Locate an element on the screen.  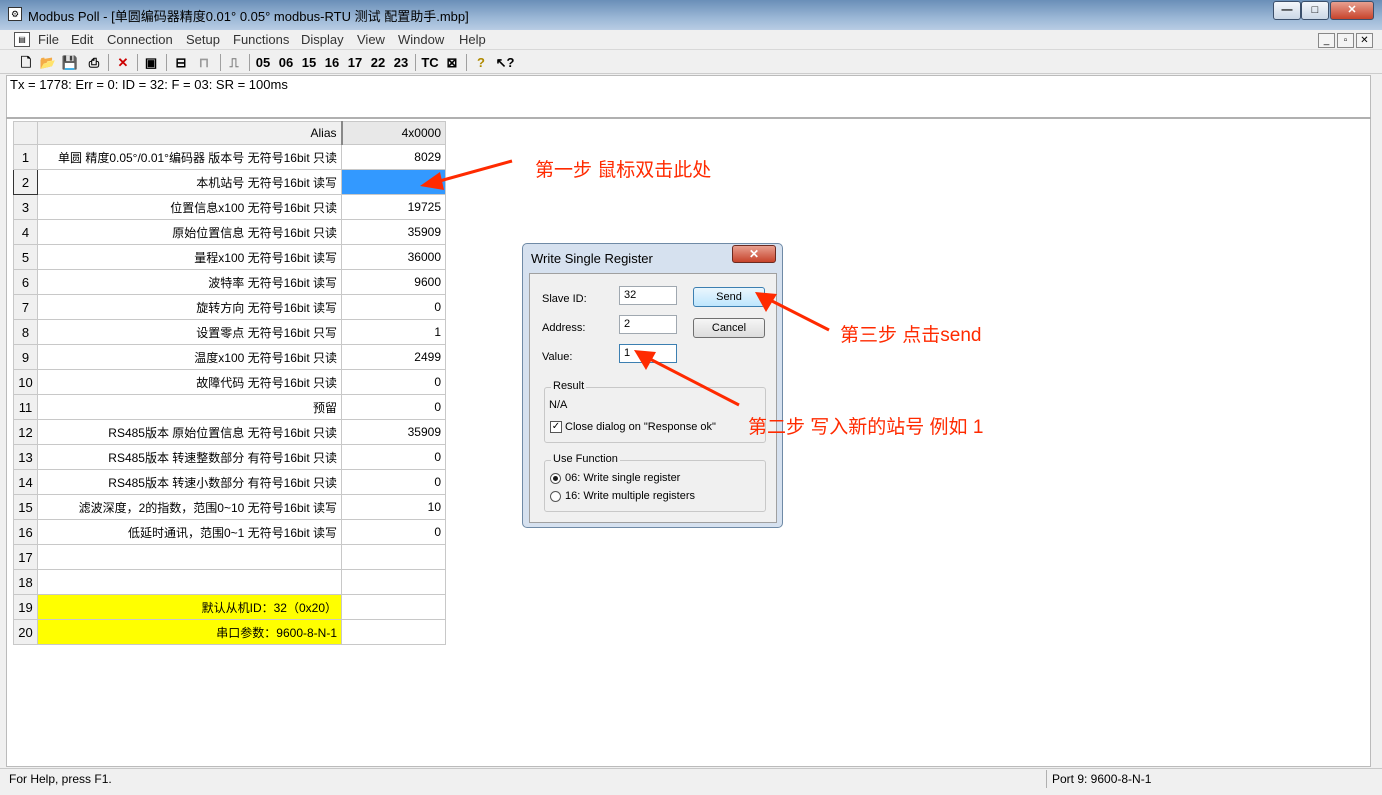
menu-setup: Setup is located at coordinates (203, 39).